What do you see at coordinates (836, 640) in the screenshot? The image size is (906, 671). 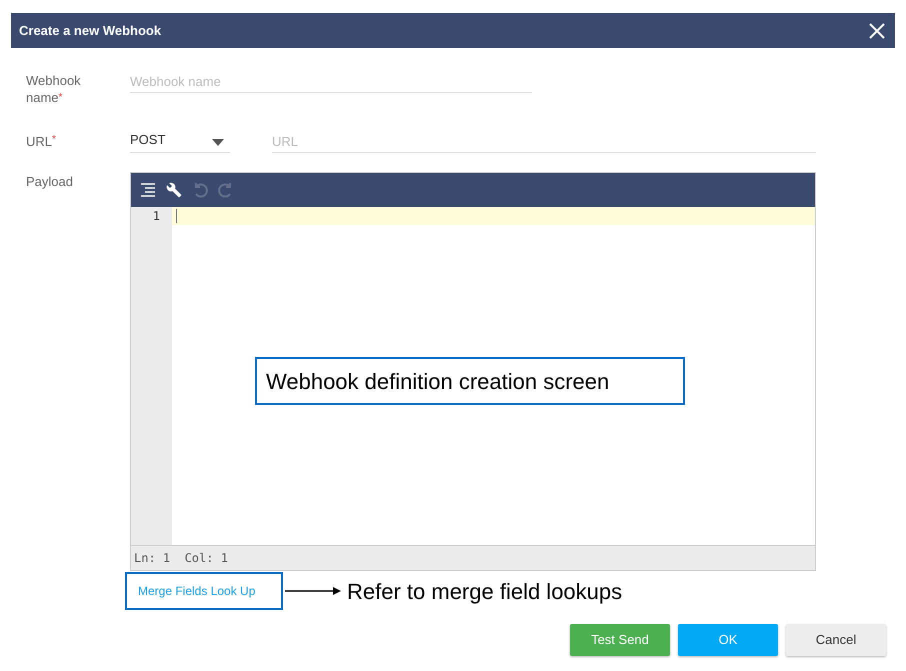 I see `dialog-button: Cancel` at bounding box center [836, 640].